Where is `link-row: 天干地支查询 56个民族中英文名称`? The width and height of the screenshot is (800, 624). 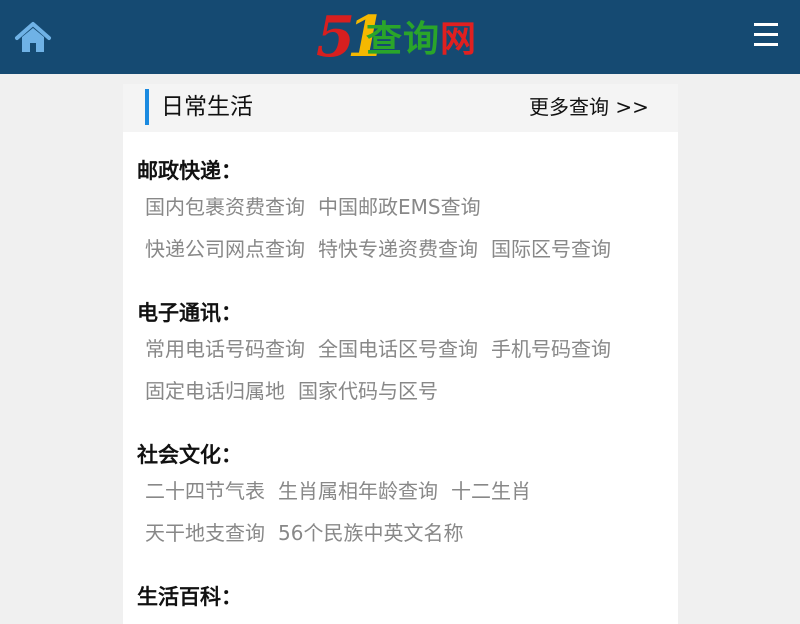 link-row: 天干地支查询 56个民族中英文名称 is located at coordinates (402, 533).